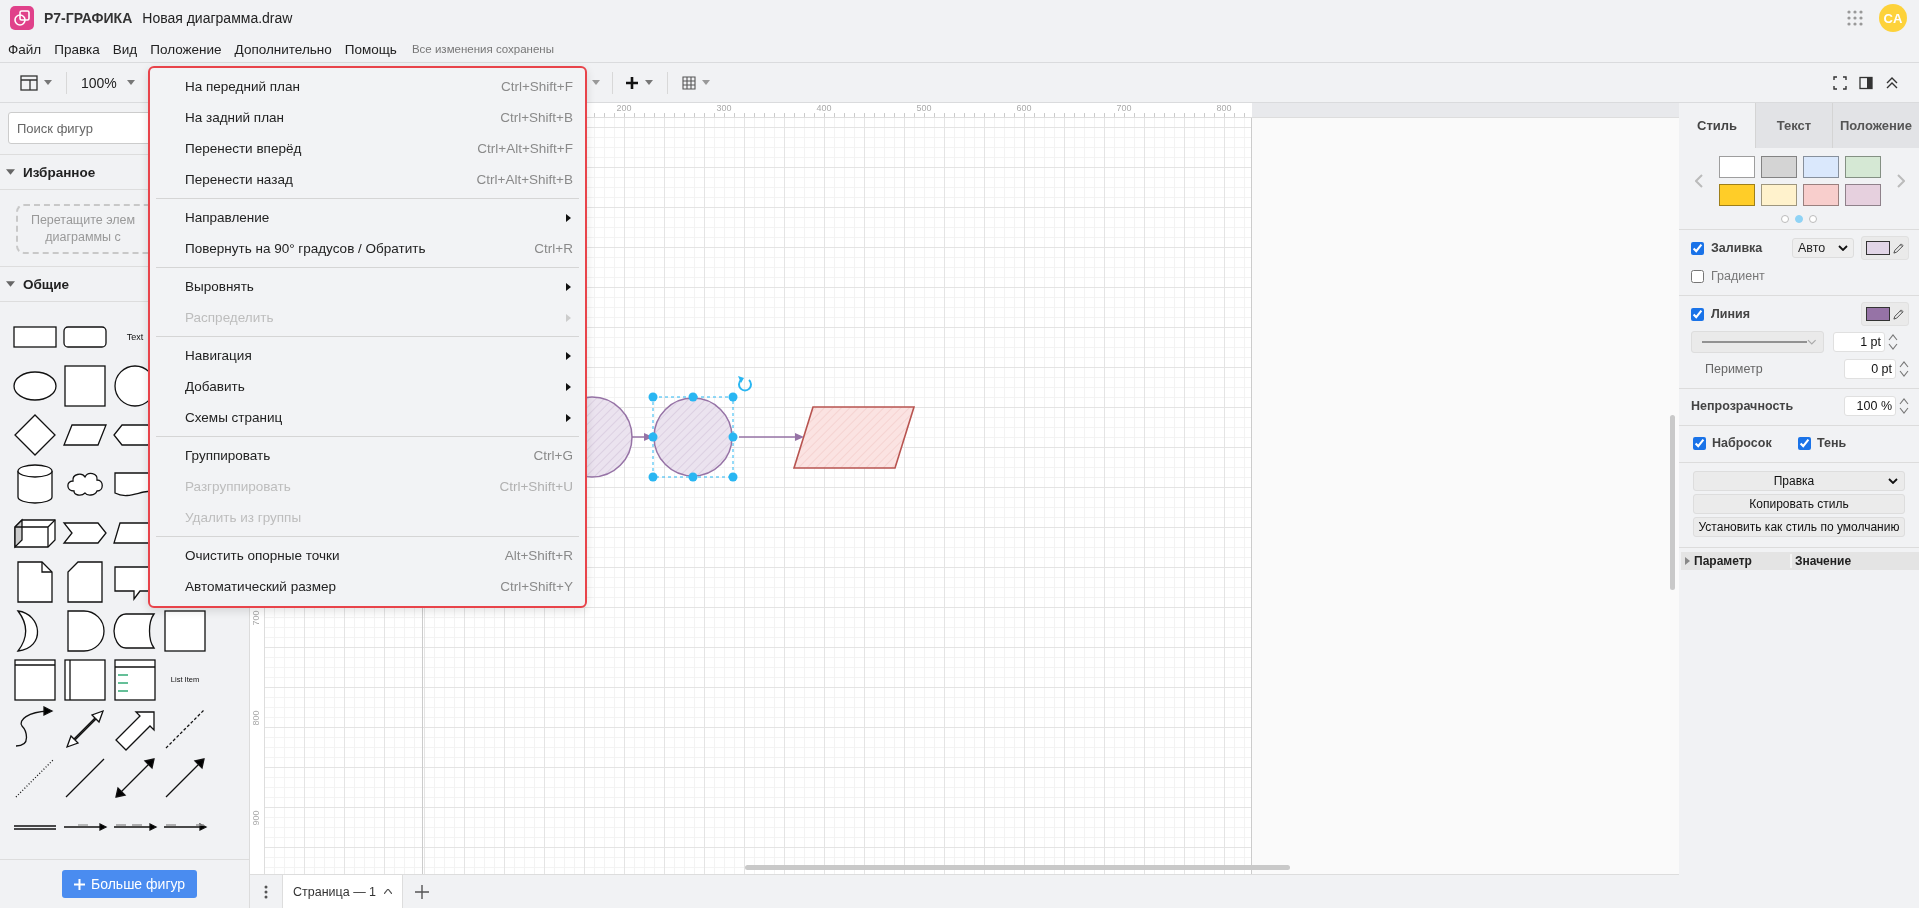  What do you see at coordinates (367, 248) in the screenshot?
I see `menu-item: Повернуть на 90° градусов / Обратить Ctrl+R` at bounding box center [367, 248].